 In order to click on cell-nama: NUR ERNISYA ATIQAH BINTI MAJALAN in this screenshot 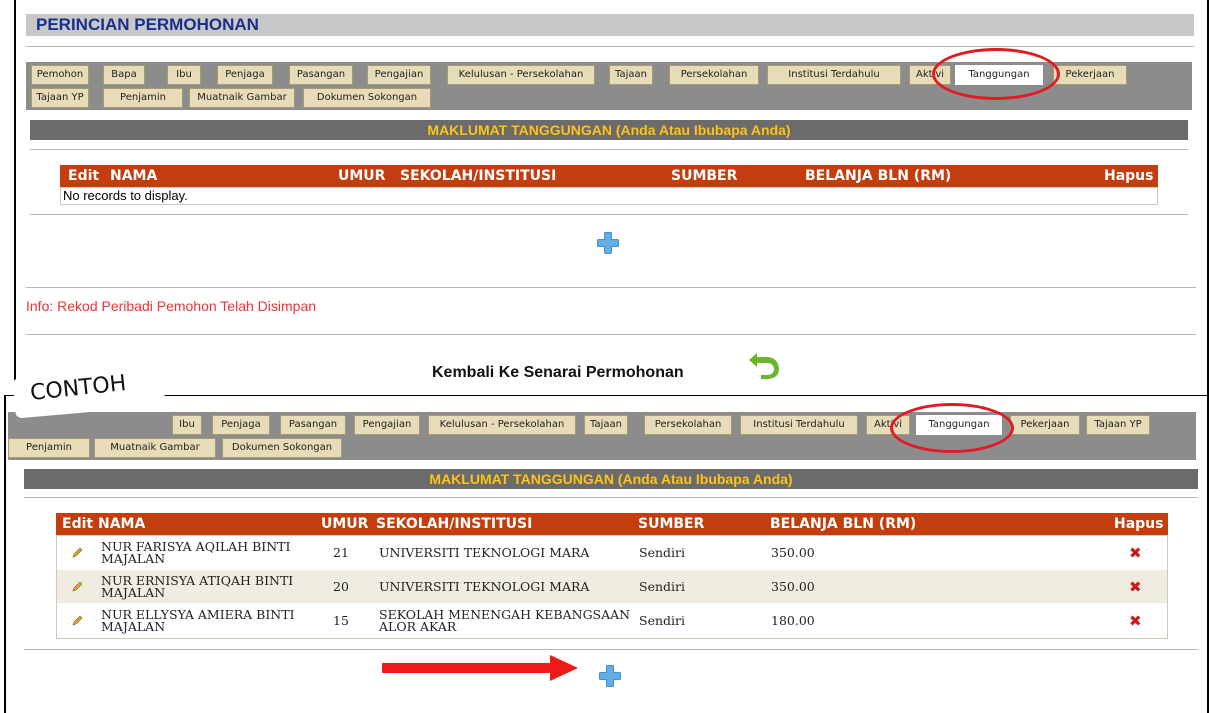, I will do `click(197, 586)`.